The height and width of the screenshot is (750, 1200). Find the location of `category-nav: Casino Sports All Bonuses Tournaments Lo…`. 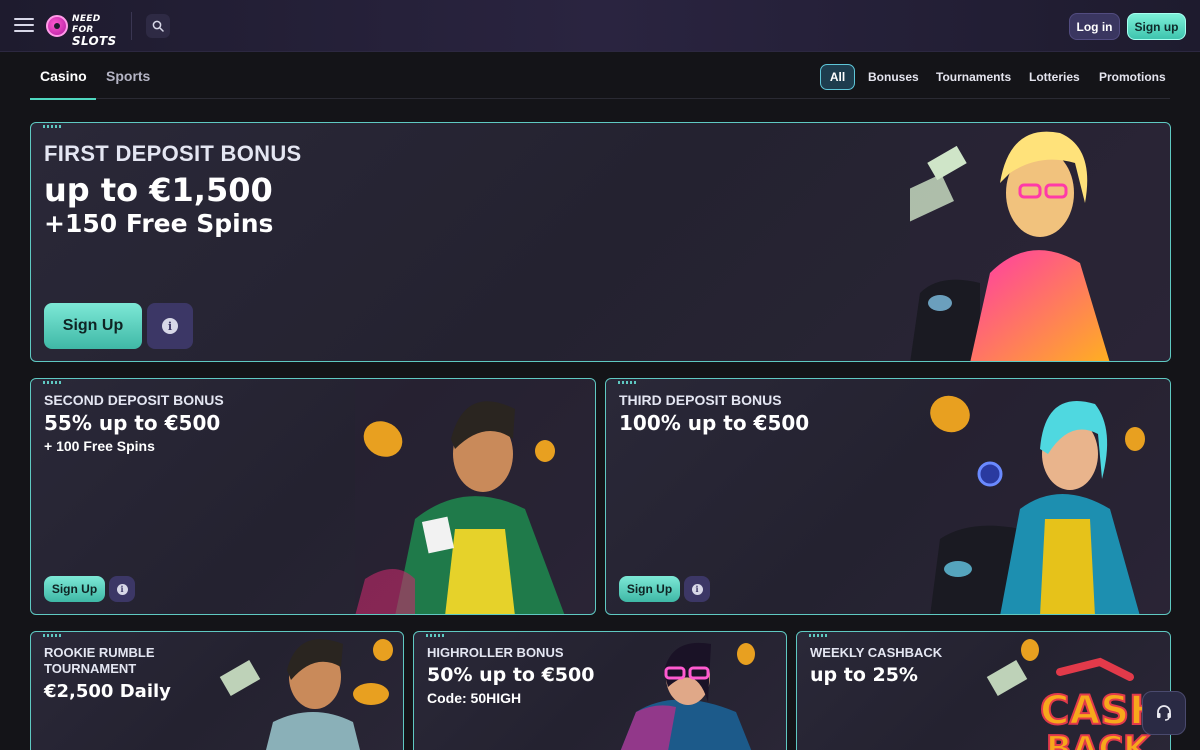

category-nav: Casino Sports All Bonuses Tournaments Lo… is located at coordinates (600, 76).